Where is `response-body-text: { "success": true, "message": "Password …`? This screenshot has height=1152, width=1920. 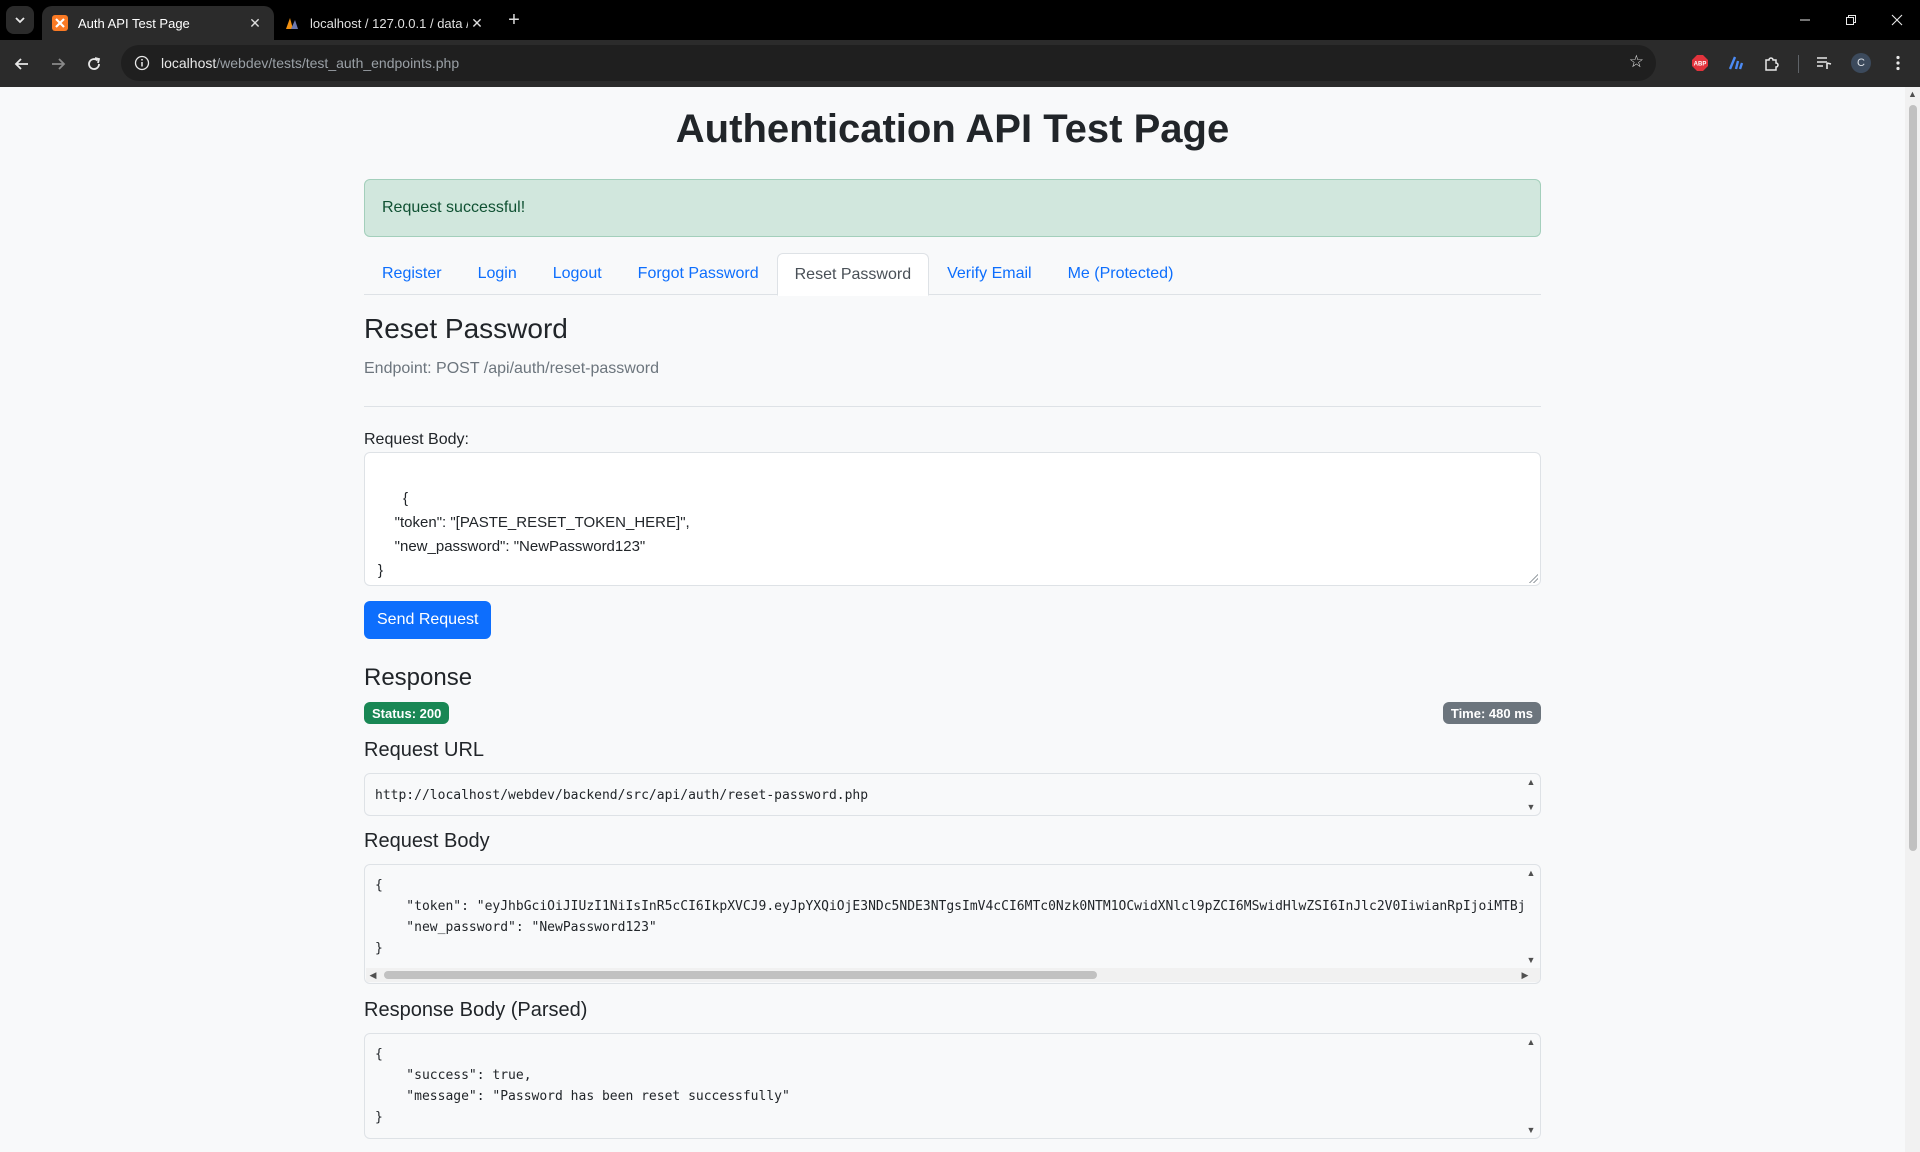
response-body-text: { "success": true, "message": "Password … is located at coordinates (582, 1086).